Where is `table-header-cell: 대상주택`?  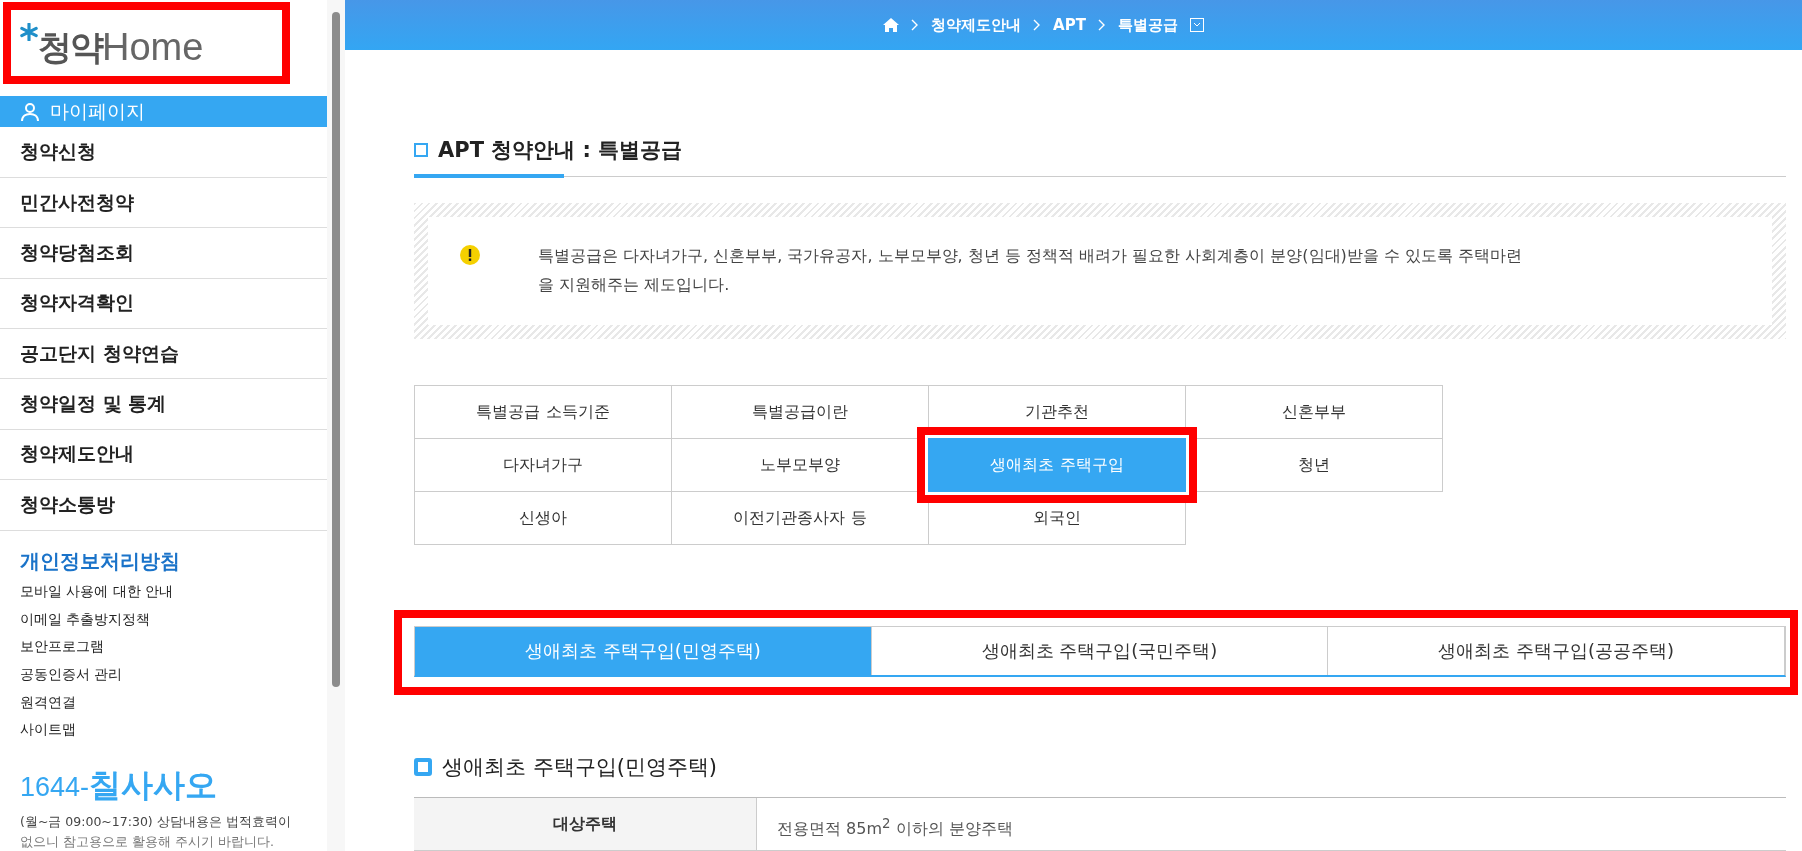
table-header-cell: 대상주택 is located at coordinates (585, 824).